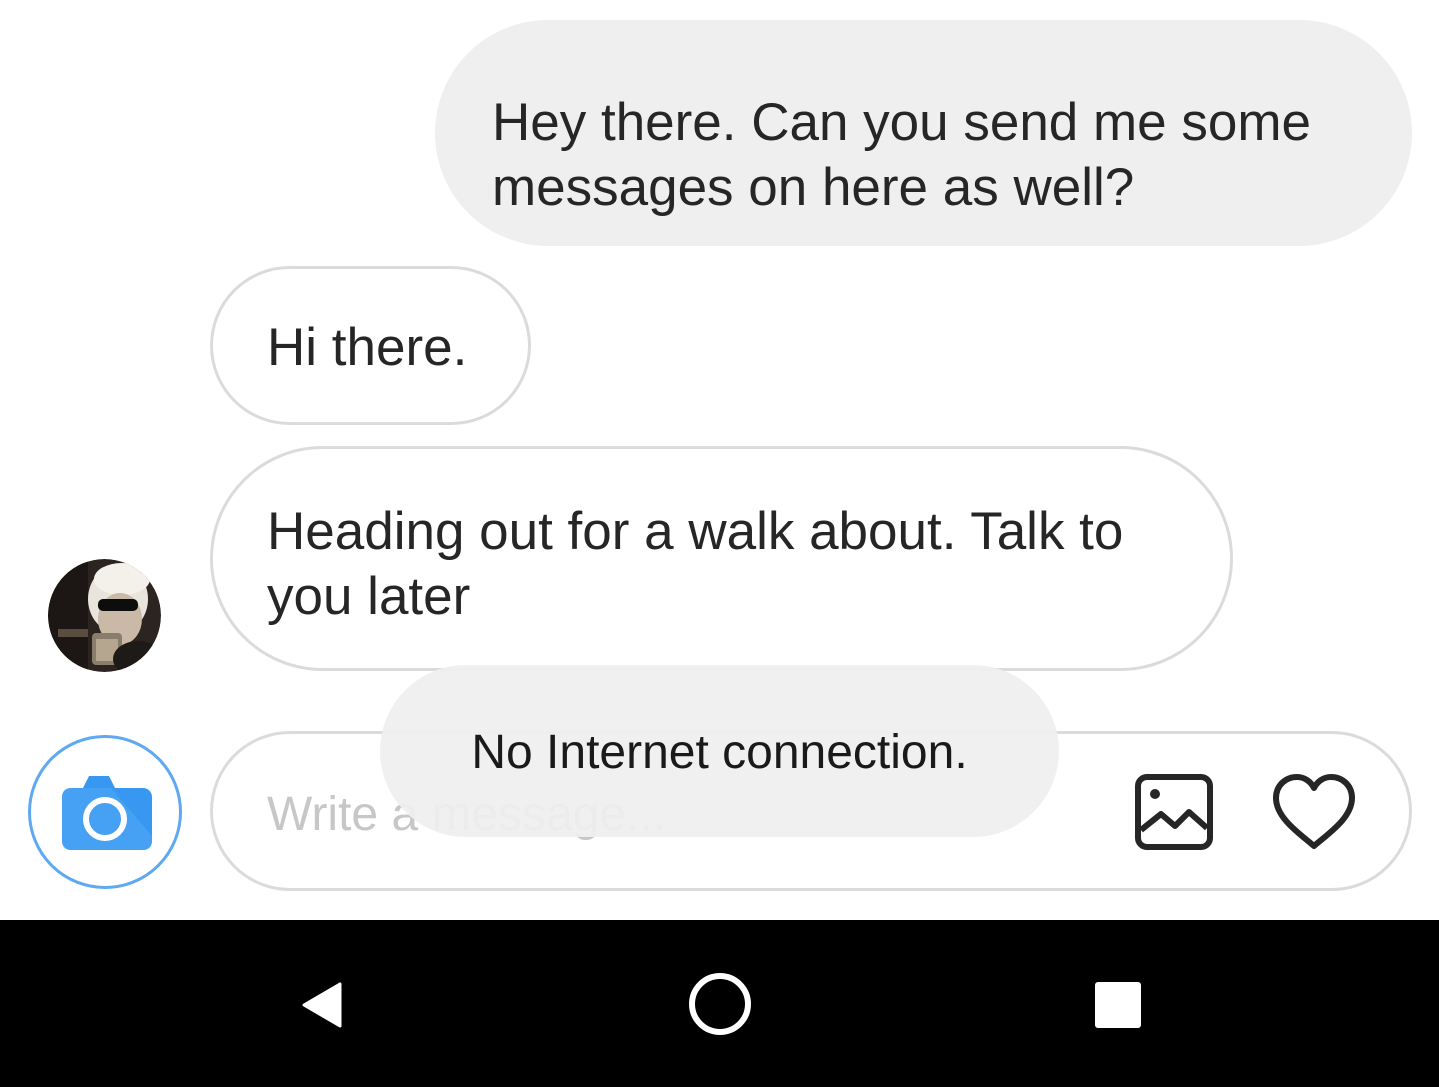  I want to click on avatar-photo, so click(104, 615).